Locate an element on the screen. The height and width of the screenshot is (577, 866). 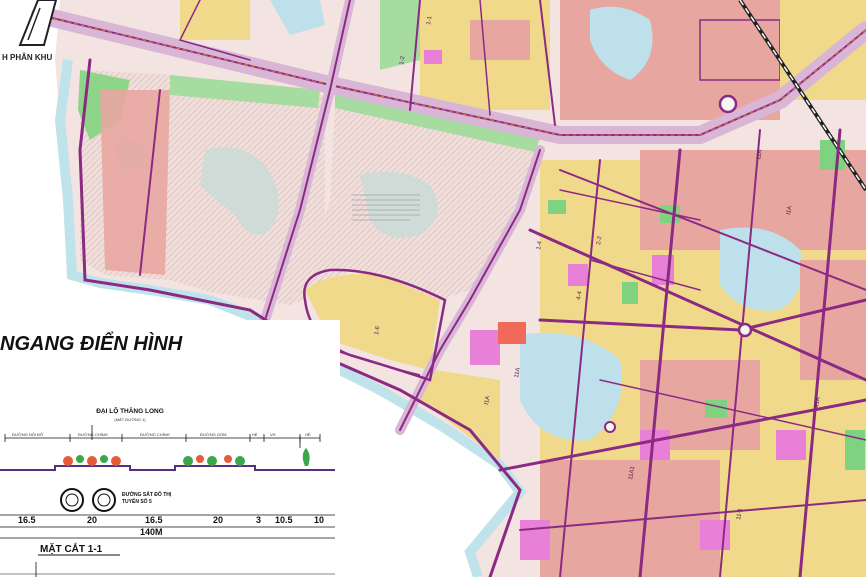
total-width: 140M is located at coordinates (151, 532).